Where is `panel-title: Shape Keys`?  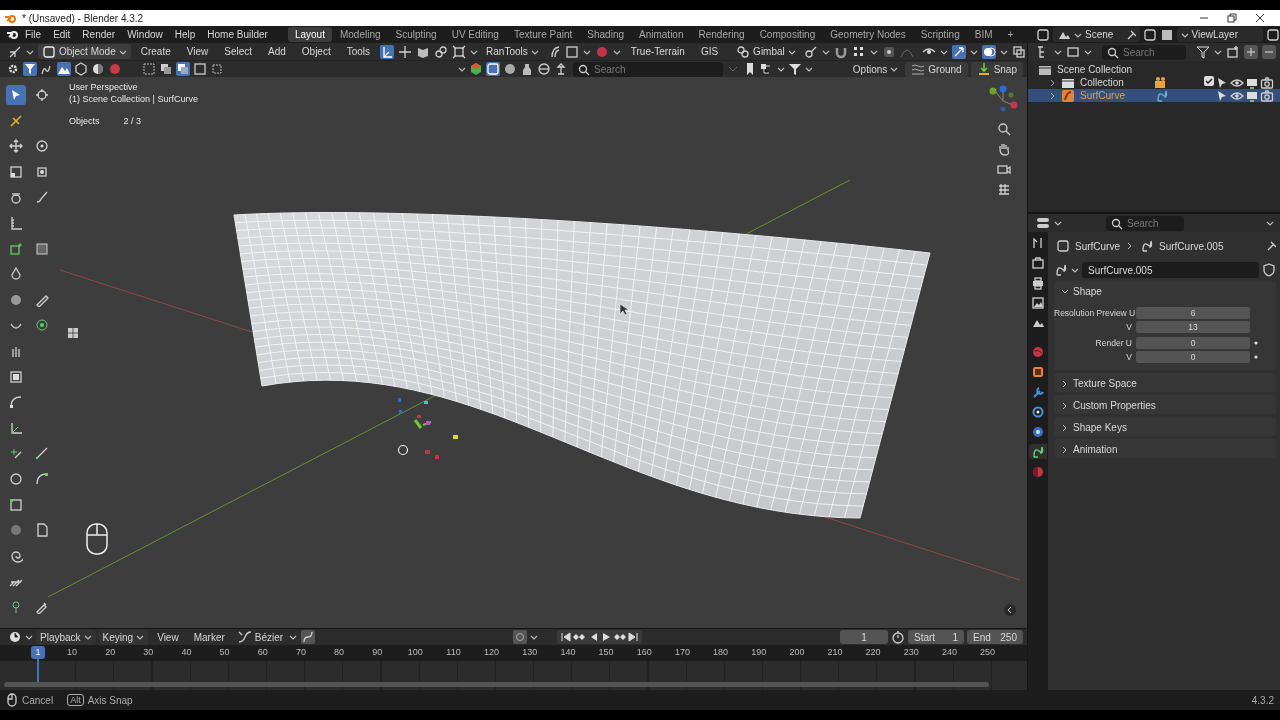
panel-title: Shape Keys is located at coordinates (1100, 427).